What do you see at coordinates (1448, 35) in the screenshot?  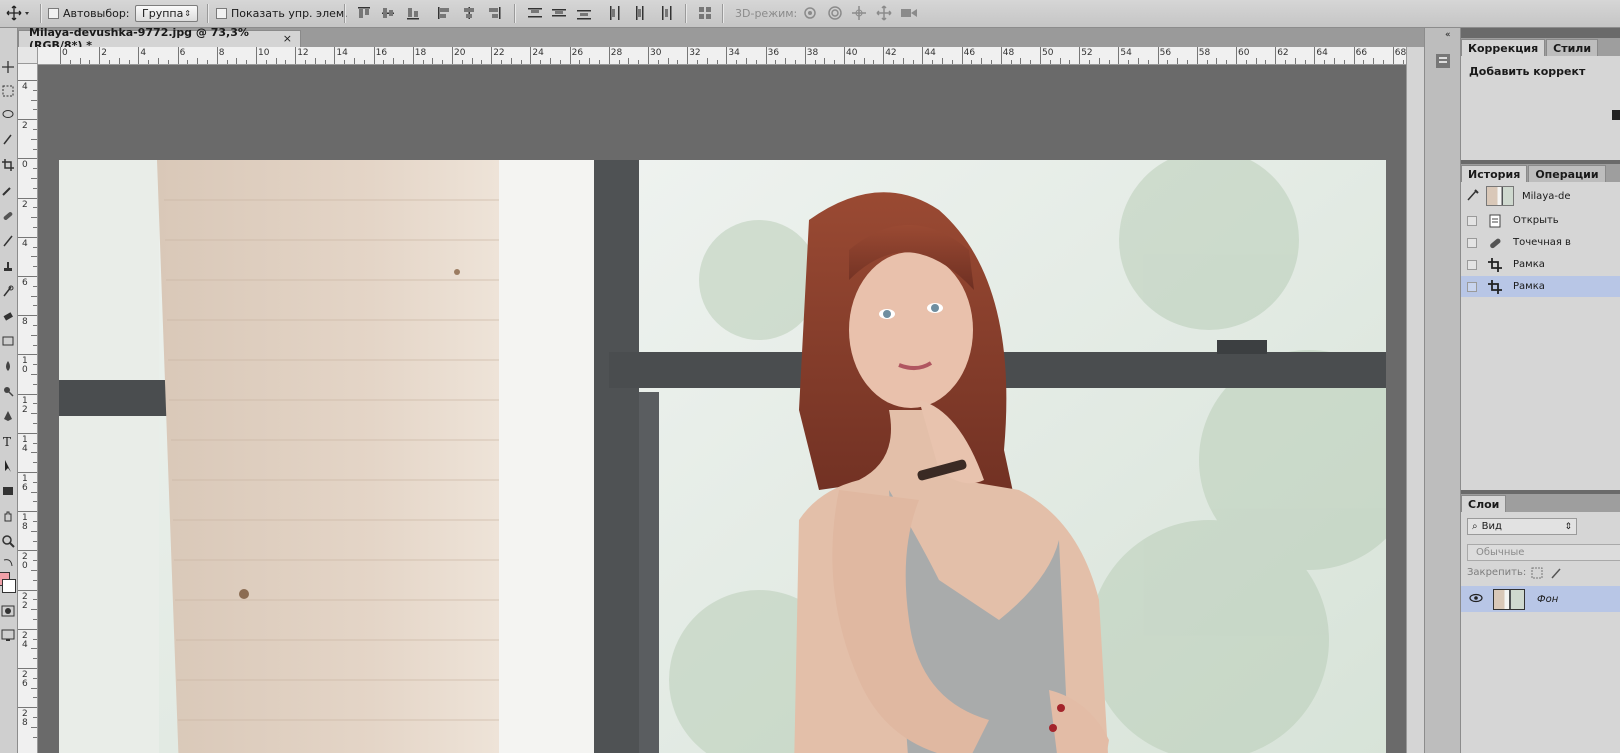 I see `collapse-panels-icon: «` at bounding box center [1448, 35].